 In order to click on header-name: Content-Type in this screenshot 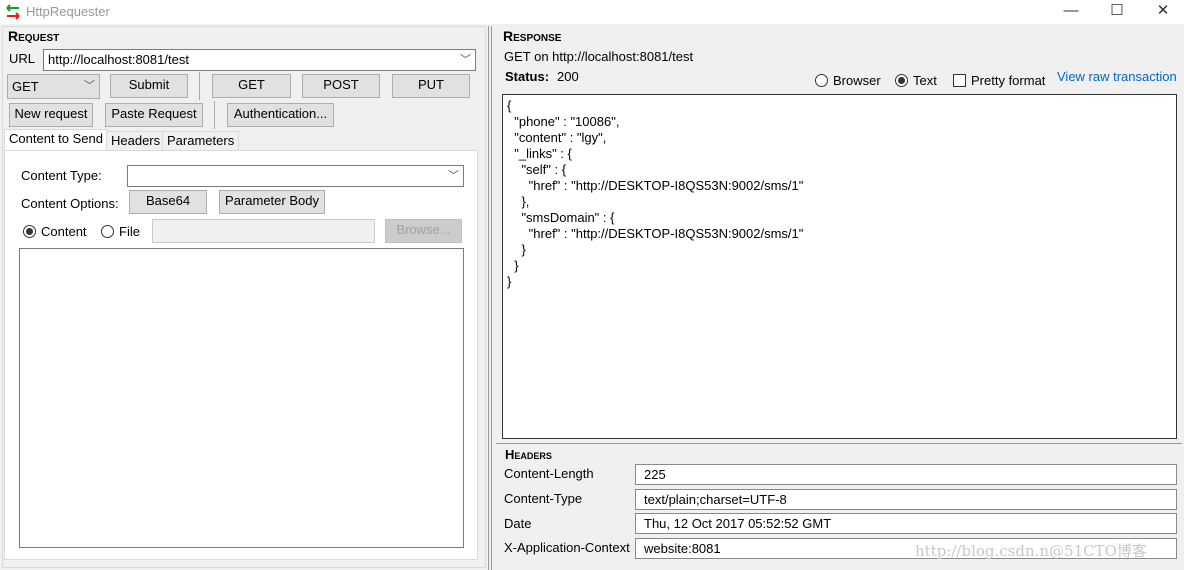, I will do `click(543, 498)`.